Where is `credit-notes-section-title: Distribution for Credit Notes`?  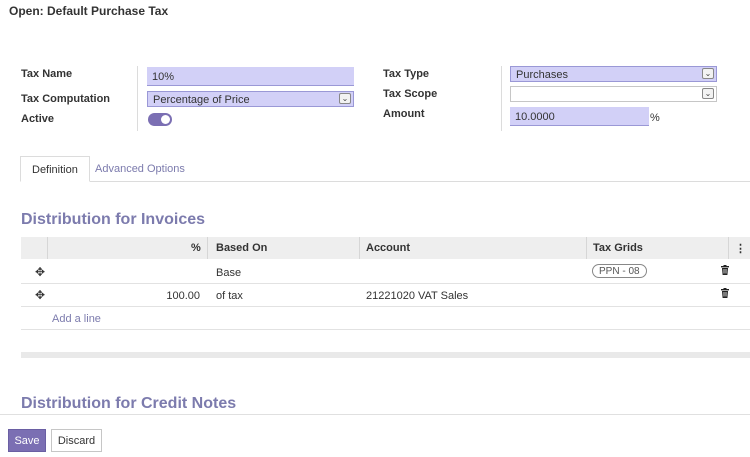 credit-notes-section-title: Distribution for Credit Notes is located at coordinates (129, 403).